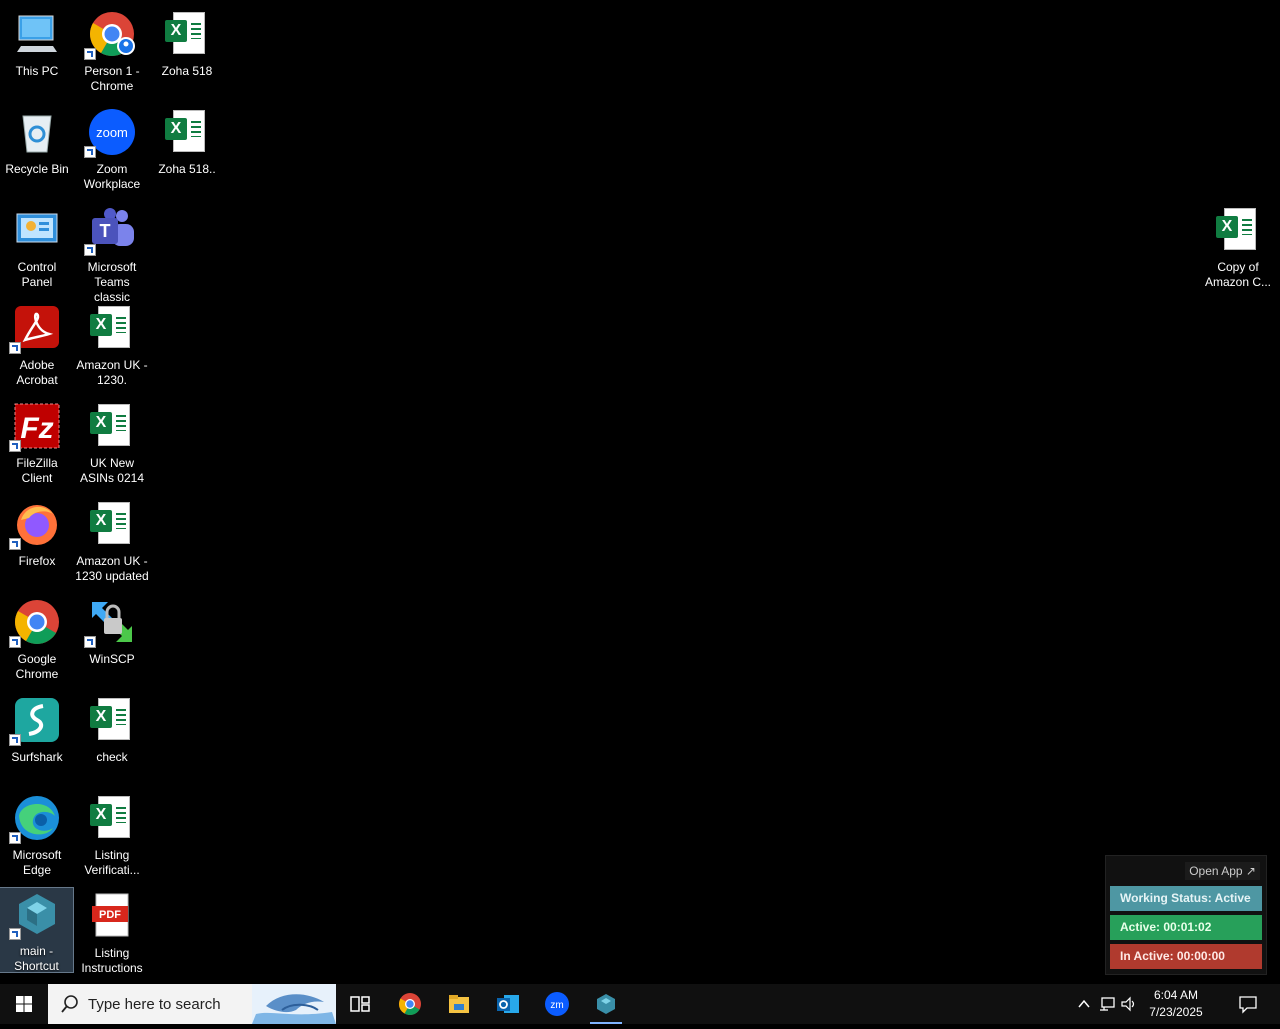 This screenshot has height=1029, width=1280. What do you see at coordinates (36, 428) in the screenshot?
I see `svg-text: Fz` at bounding box center [36, 428].